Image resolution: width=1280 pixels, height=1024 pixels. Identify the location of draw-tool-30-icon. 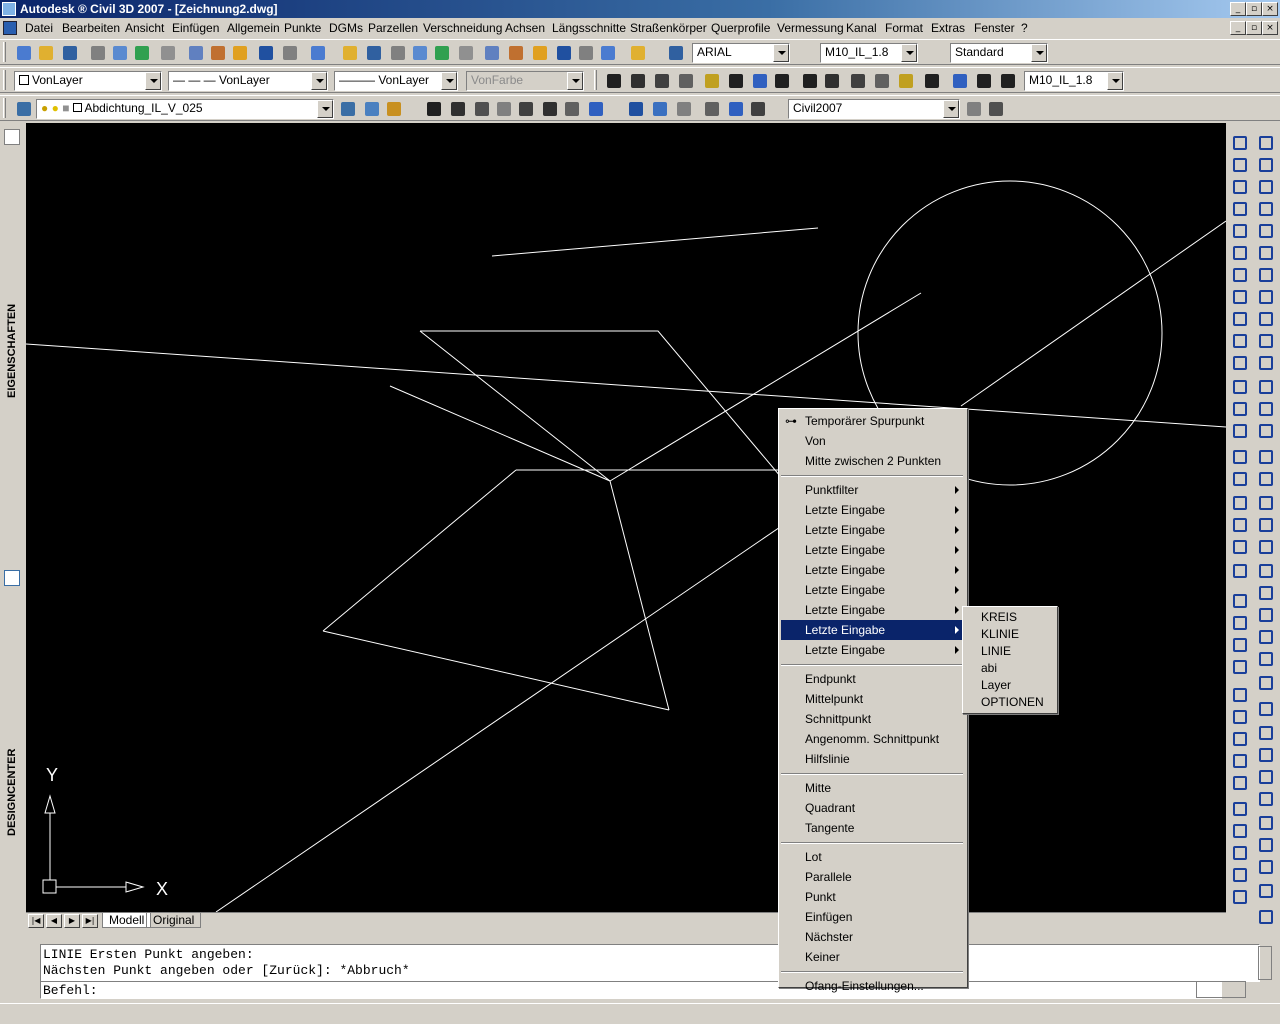
(1240, 831).